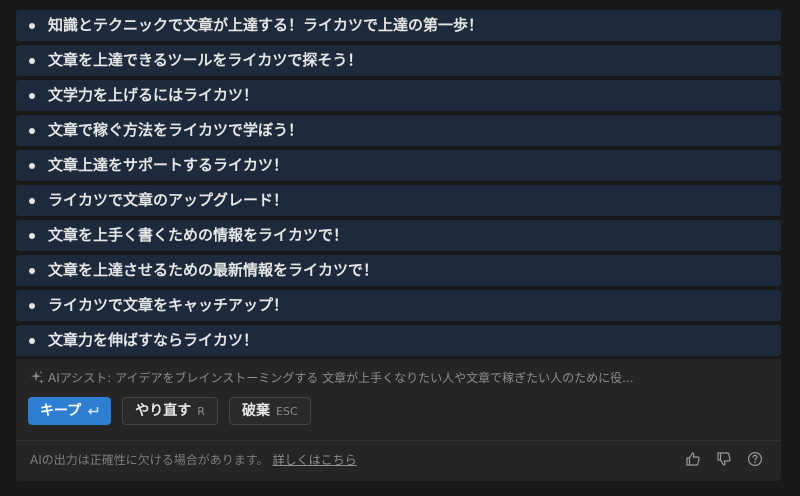  What do you see at coordinates (398, 340) in the screenshot?
I see `list-item: 文章力を伸ばすならライカツ！` at bounding box center [398, 340].